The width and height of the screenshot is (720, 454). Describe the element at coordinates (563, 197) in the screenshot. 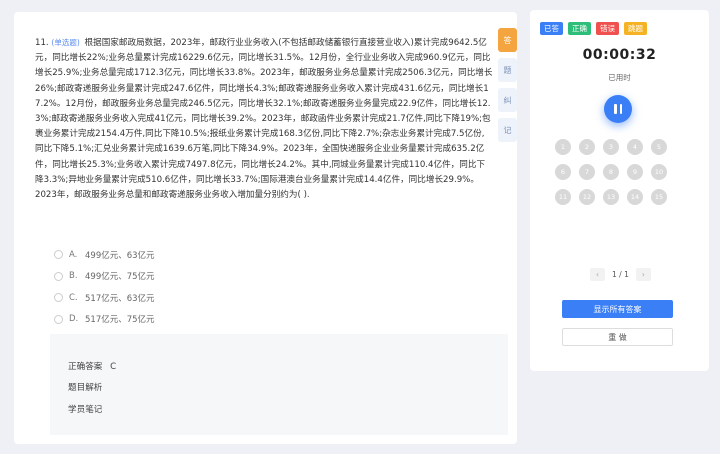

I see `question-number-button: 11` at that location.